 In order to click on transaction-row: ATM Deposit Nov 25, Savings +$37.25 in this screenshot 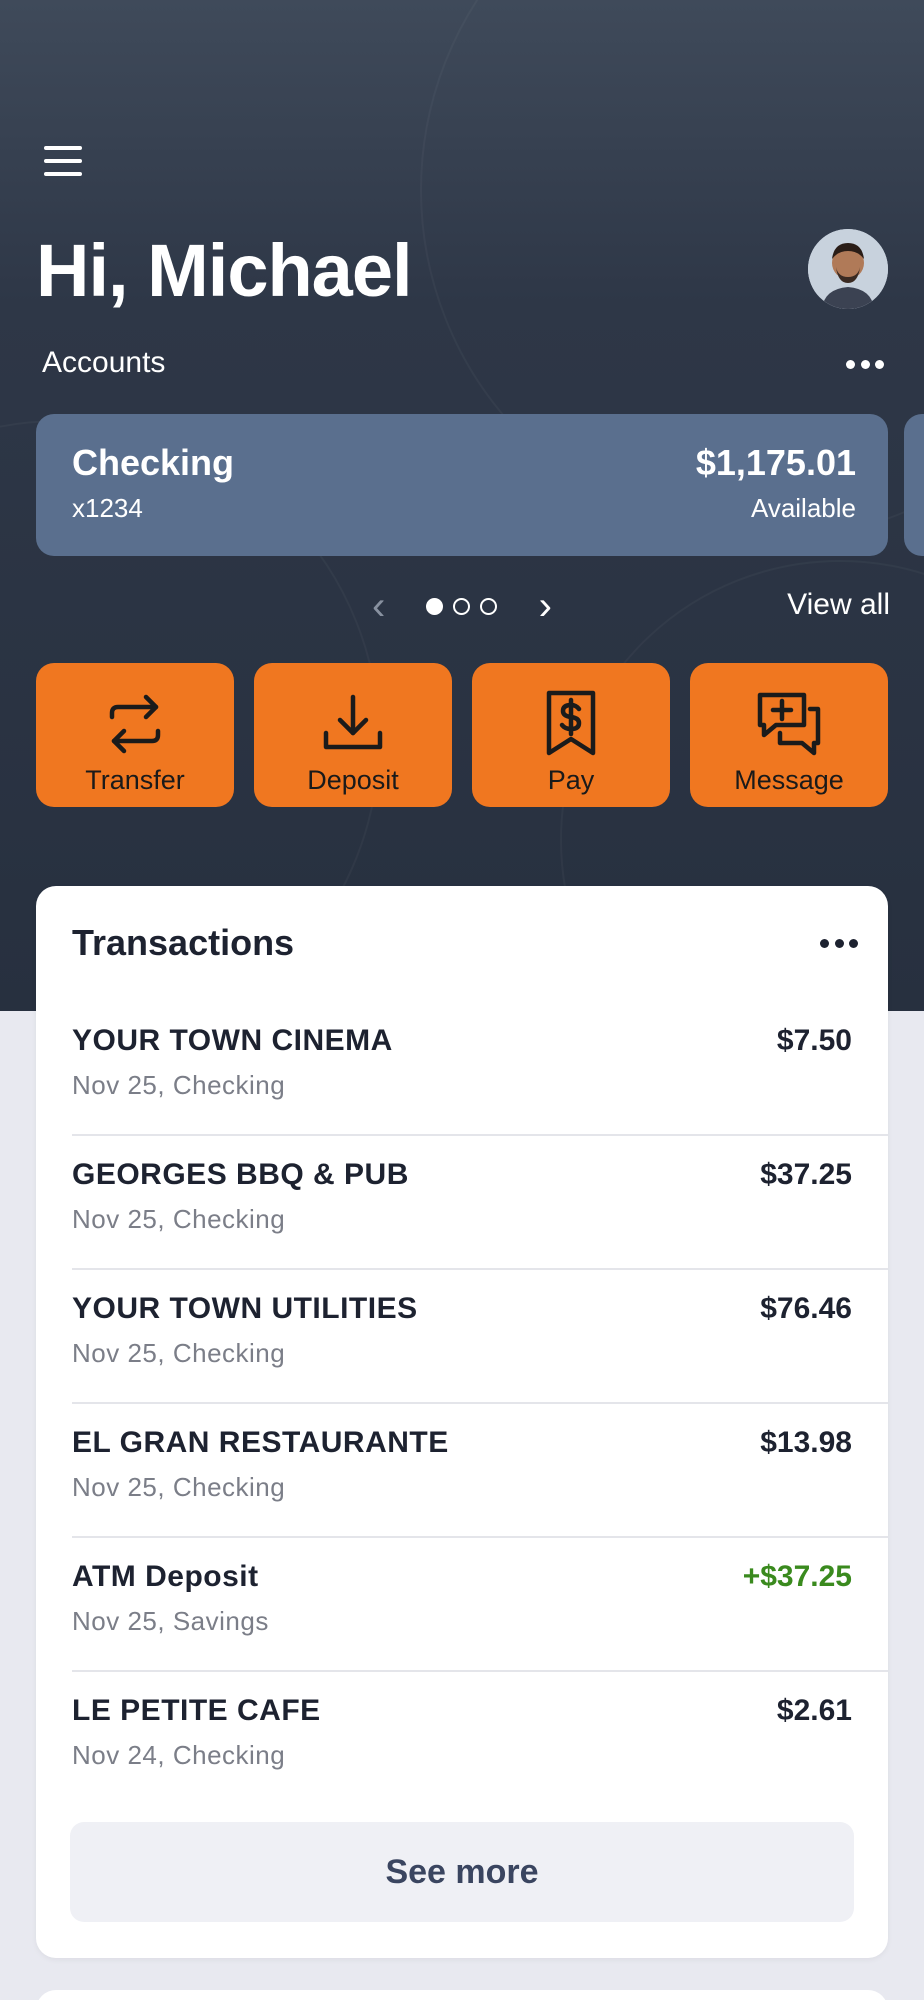, I will do `click(480, 1605)`.